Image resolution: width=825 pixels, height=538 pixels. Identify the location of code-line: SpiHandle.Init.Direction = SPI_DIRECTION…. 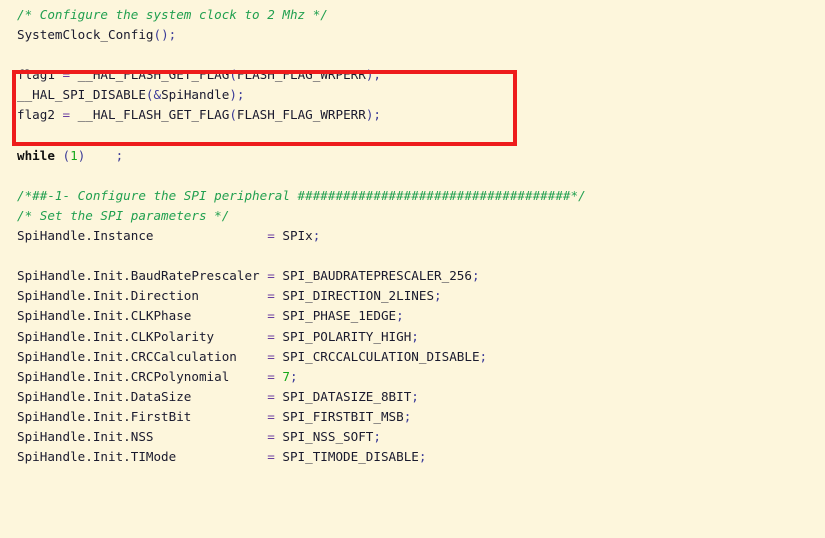
(421, 296).